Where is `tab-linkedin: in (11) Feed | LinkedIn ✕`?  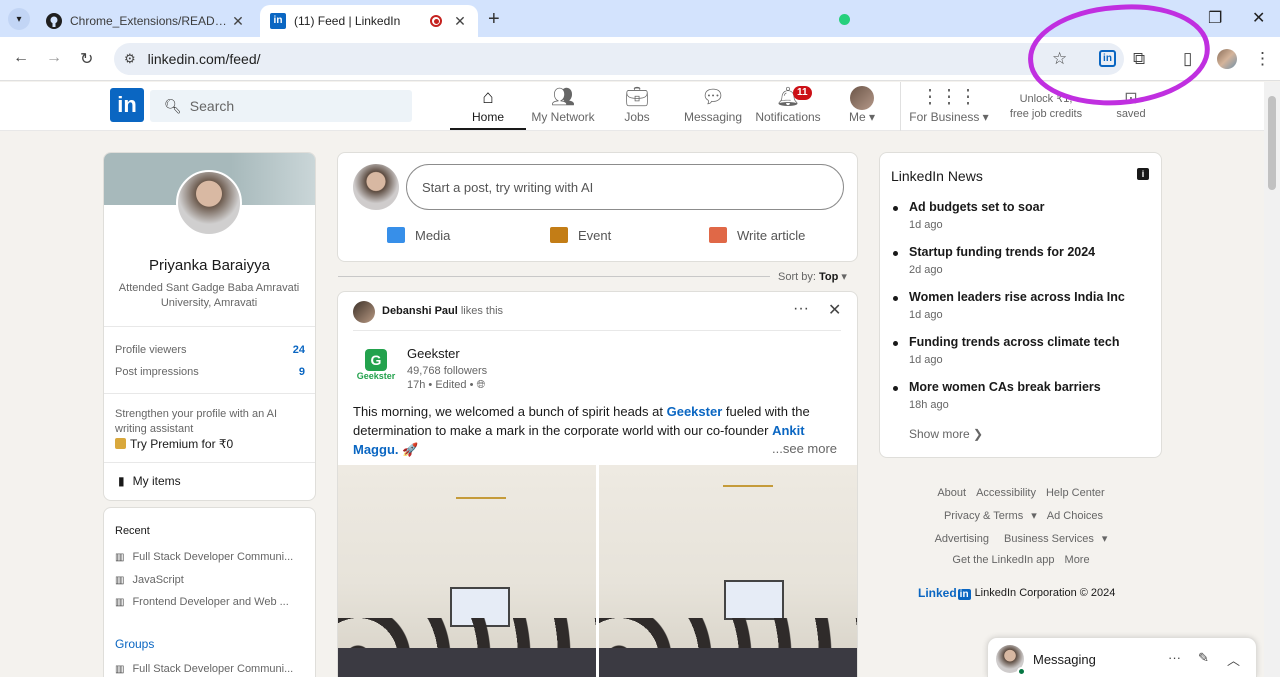
tab-linkedin: in (11) Feed | LinkedIn ✕ is located at coordinates (369, 21).